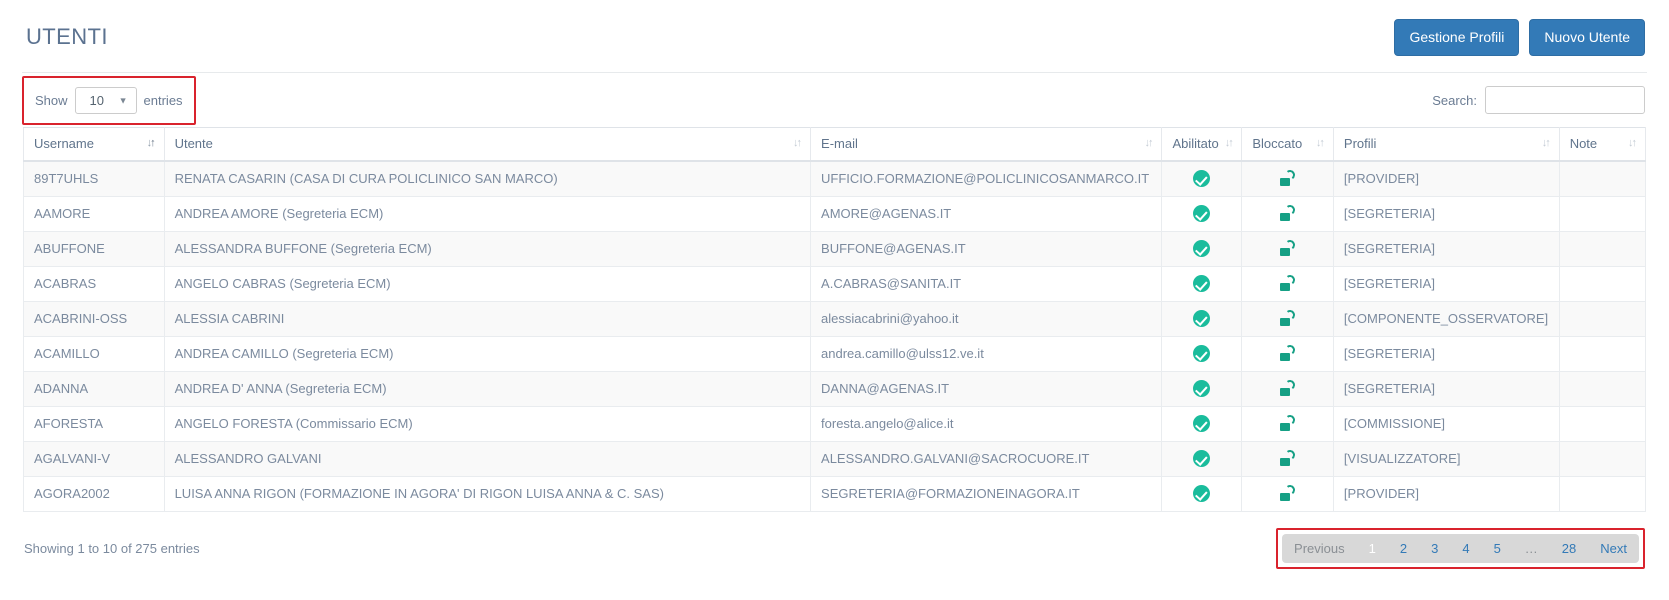 This screenshot has height=600, width=1669. I want to click on cell-utente: ANDREA AMORE (Segreteria ECM), so click(487, 213).